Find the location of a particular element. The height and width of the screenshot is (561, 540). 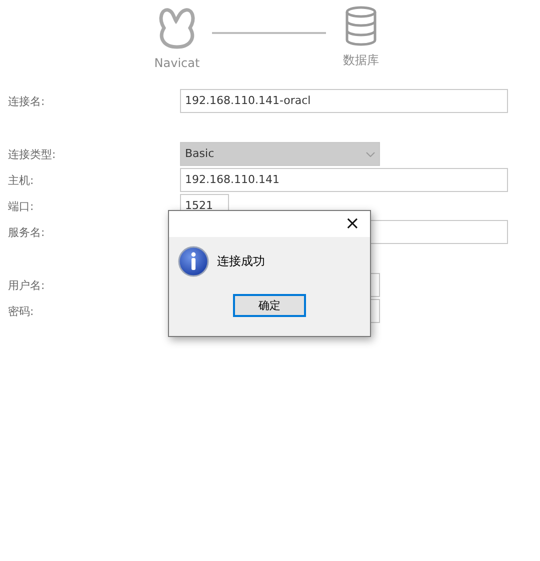

type-dropdown: Basic is located at coordinates (280, 154).